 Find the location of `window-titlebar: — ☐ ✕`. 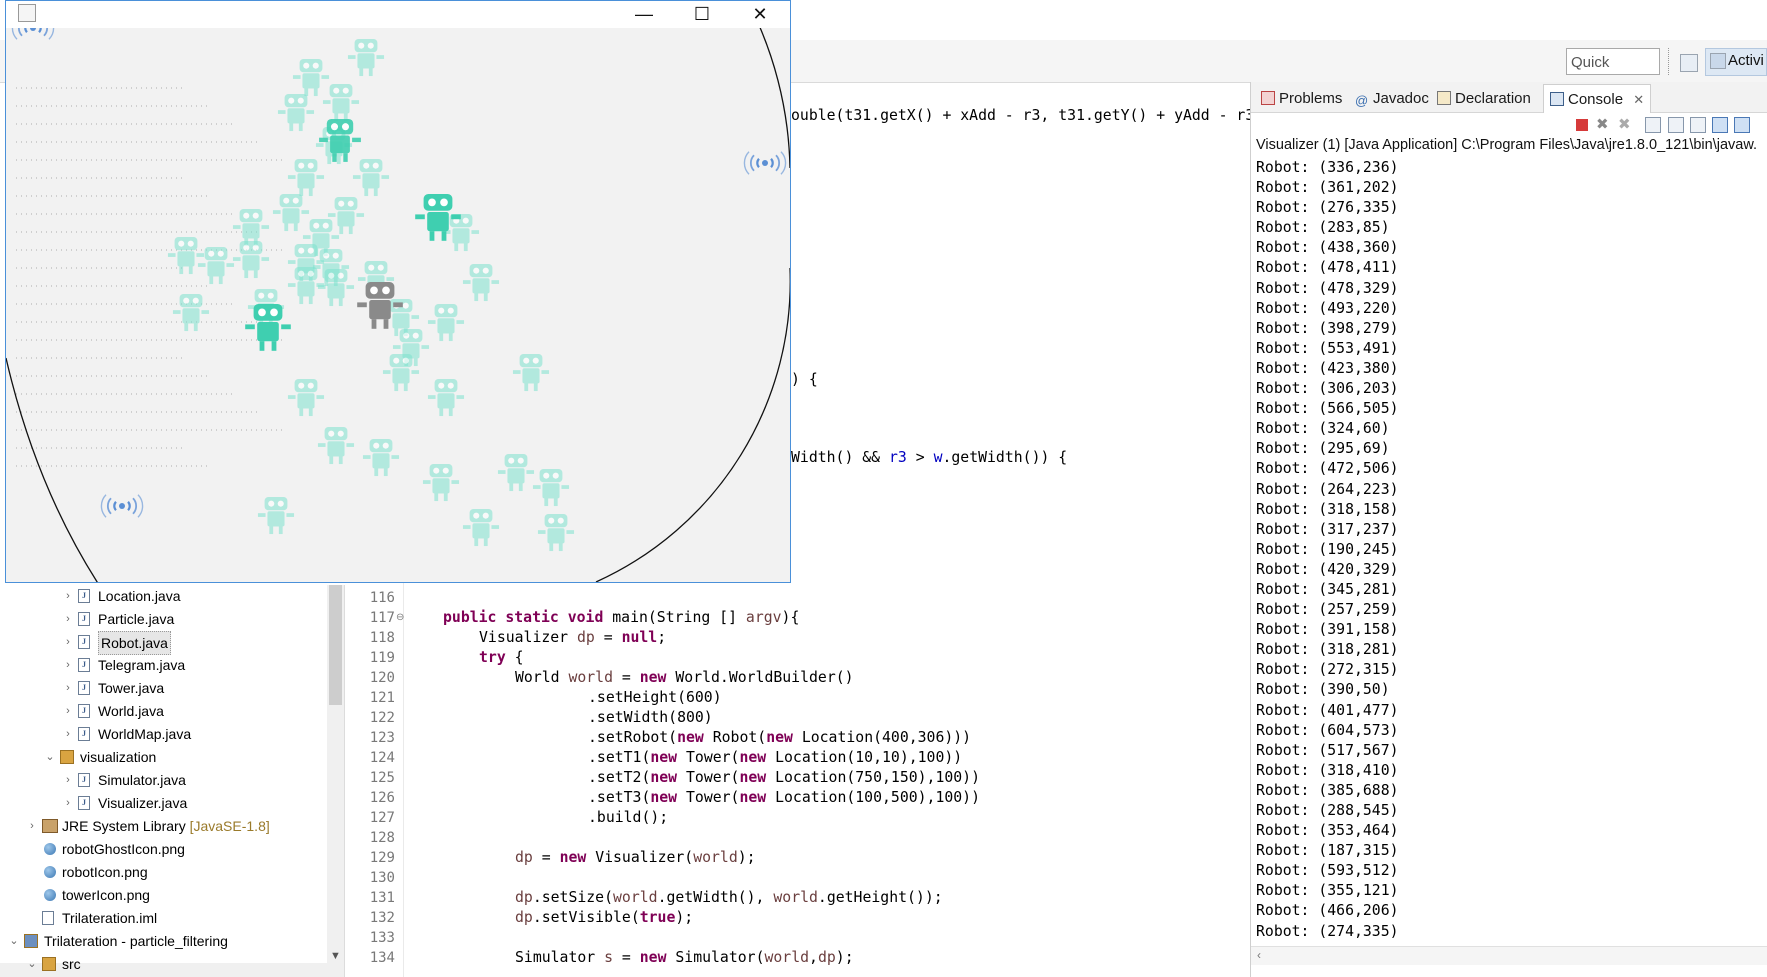

window-titlebar: — ☐ ✕ is located at coordinates (398, 14).